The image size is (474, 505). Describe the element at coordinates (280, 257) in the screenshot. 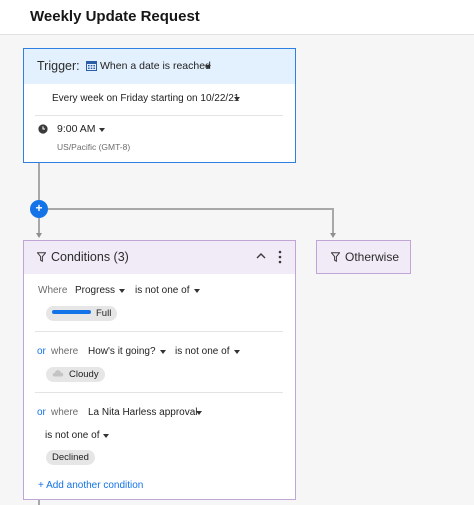

I see `more-vertical-icon` at that location.